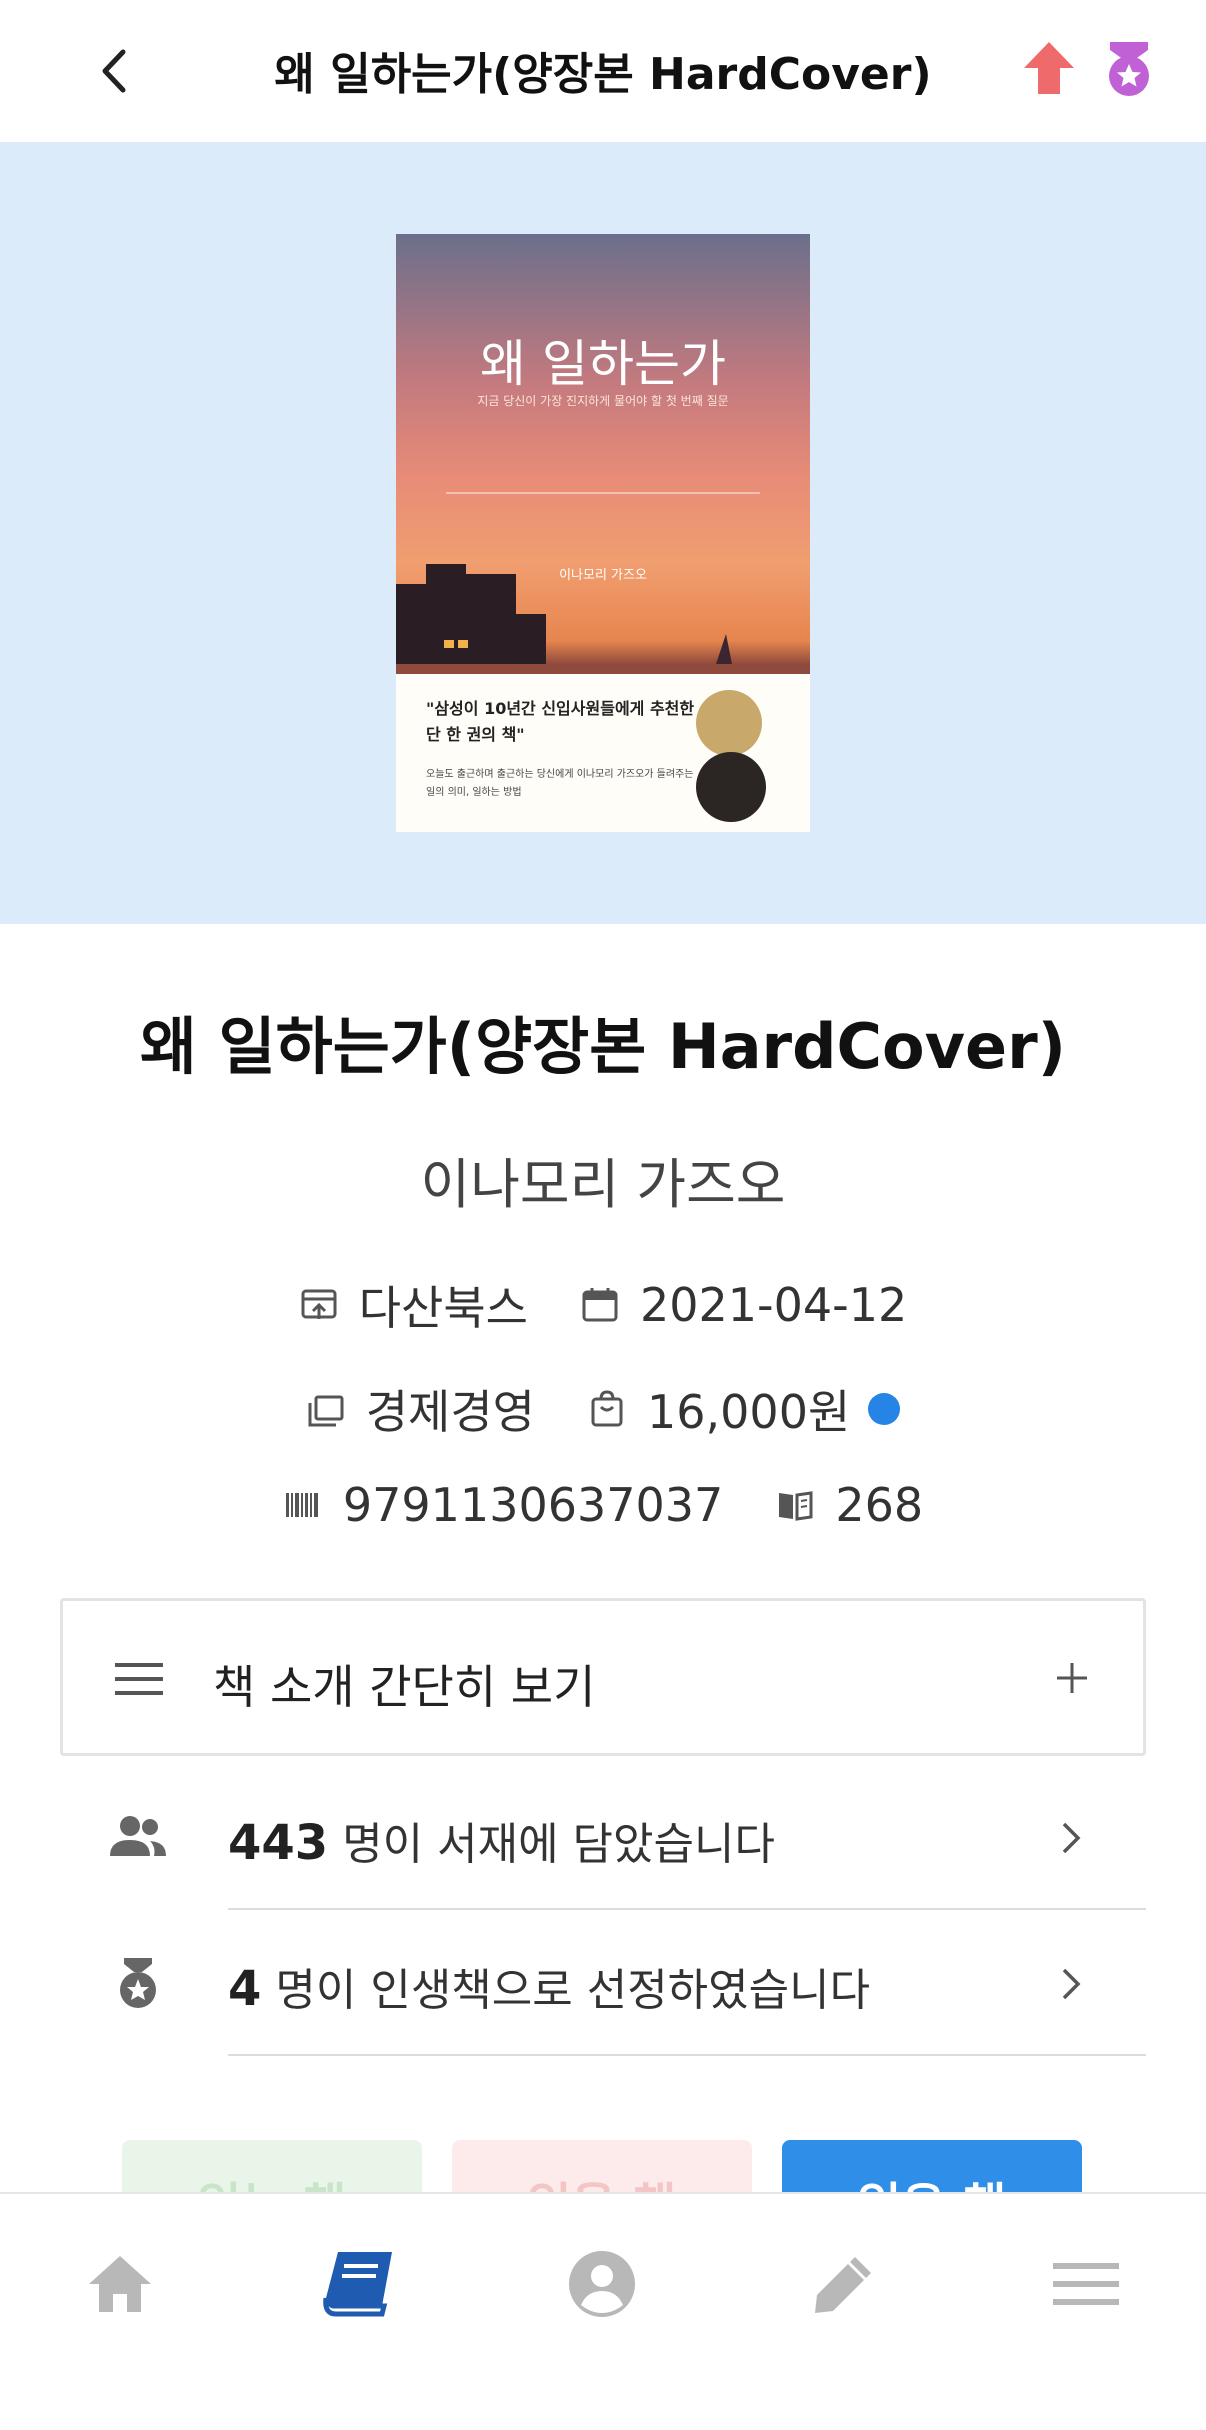 The width and height of the screenshot is (1206, 2430). What do you see at coordinates (600, 1305) in the screenshot?
I see `calendar-icon` at bounding box center [600, 1305].